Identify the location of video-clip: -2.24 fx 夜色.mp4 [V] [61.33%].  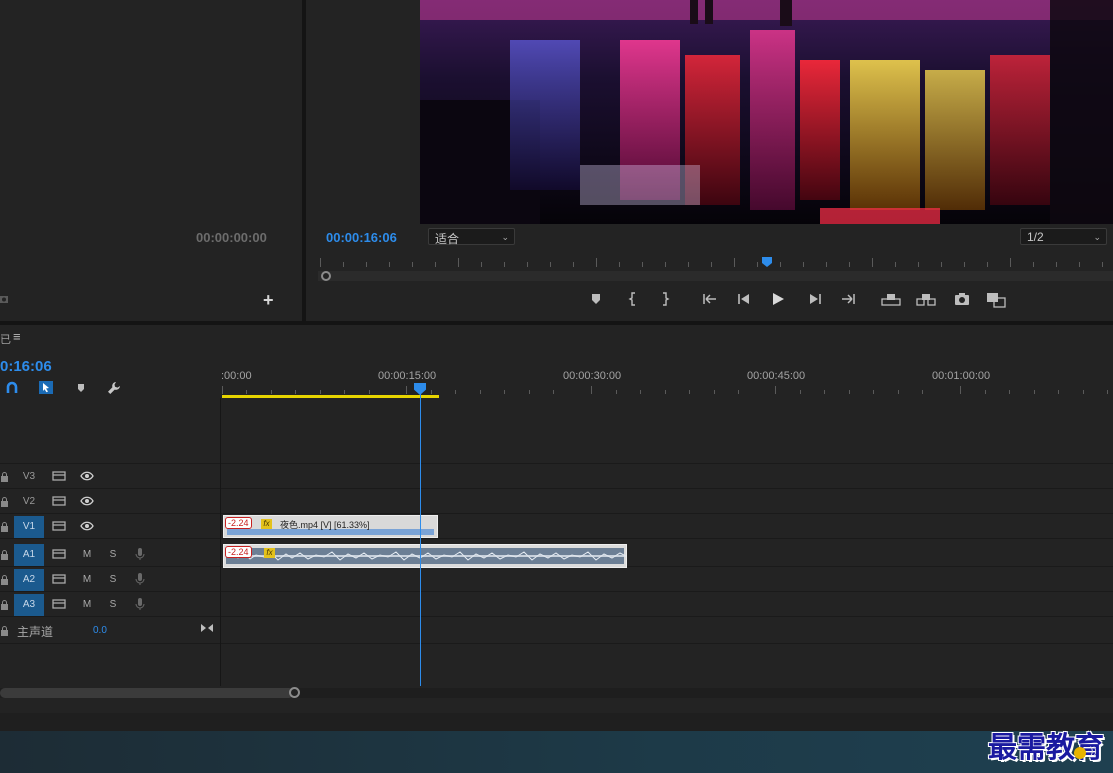
(330, 526).